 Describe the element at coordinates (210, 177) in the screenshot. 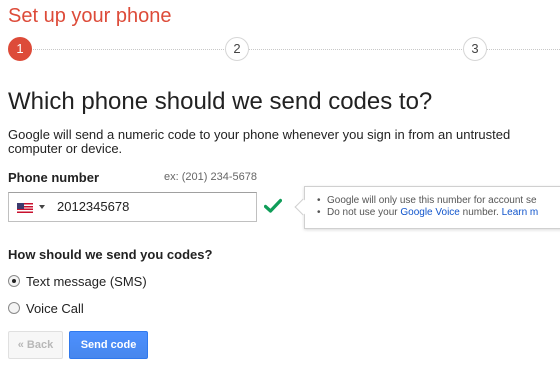

I see `phone-example-hint: ex: (201) 234-5678` at that location.